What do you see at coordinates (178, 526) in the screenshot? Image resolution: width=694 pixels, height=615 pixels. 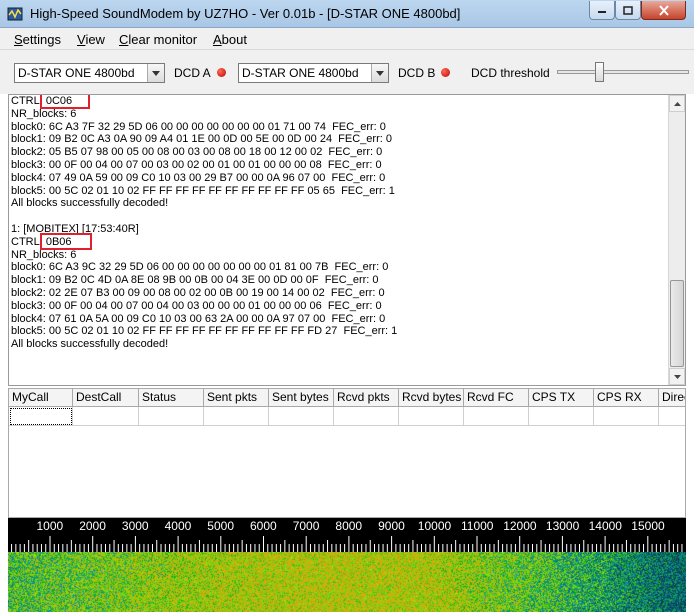 I see `scale-label: 4000` at bounding box center [178, 526].